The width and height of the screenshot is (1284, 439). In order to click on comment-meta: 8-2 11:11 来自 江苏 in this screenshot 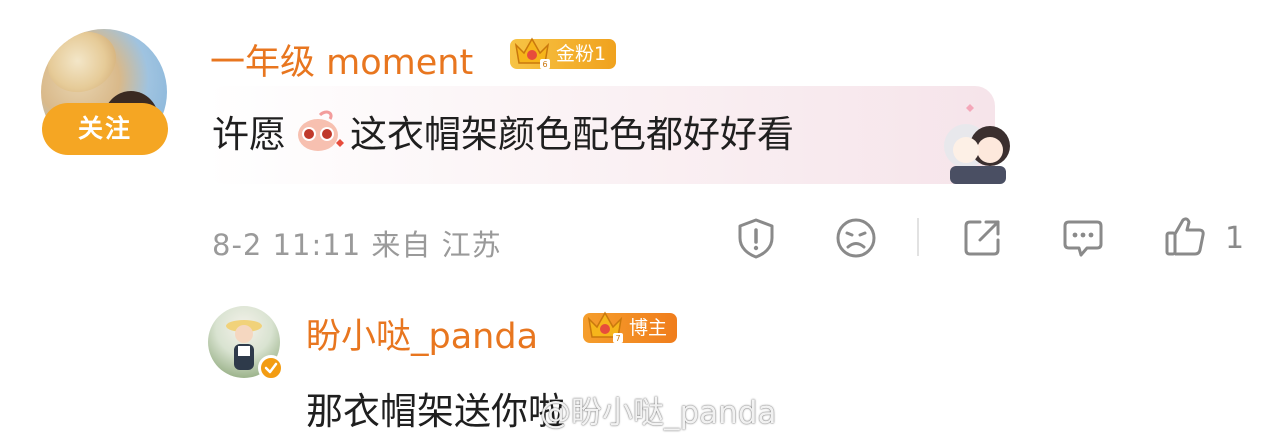, I will do `click(357, 243)`.